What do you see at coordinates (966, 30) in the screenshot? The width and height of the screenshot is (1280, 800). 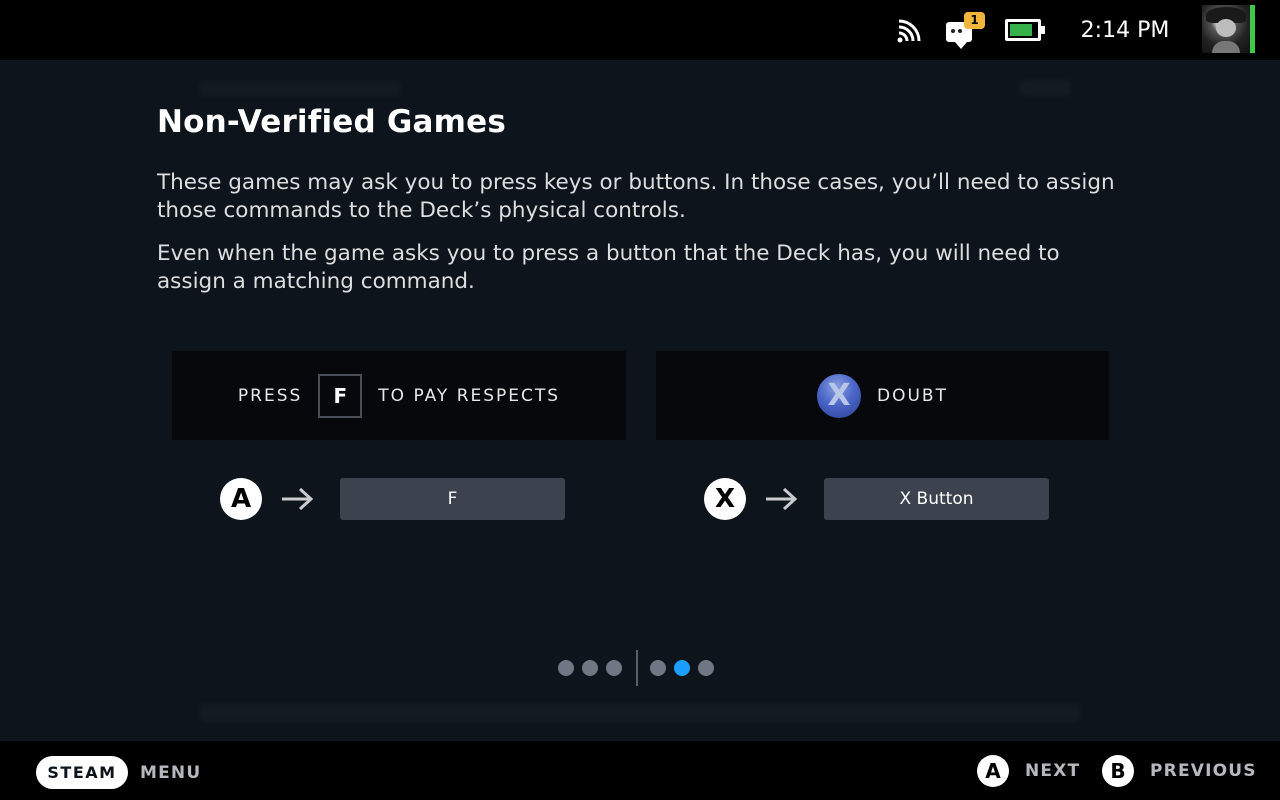 I see `notifications-button: 1` at bounding box center [966, 30].